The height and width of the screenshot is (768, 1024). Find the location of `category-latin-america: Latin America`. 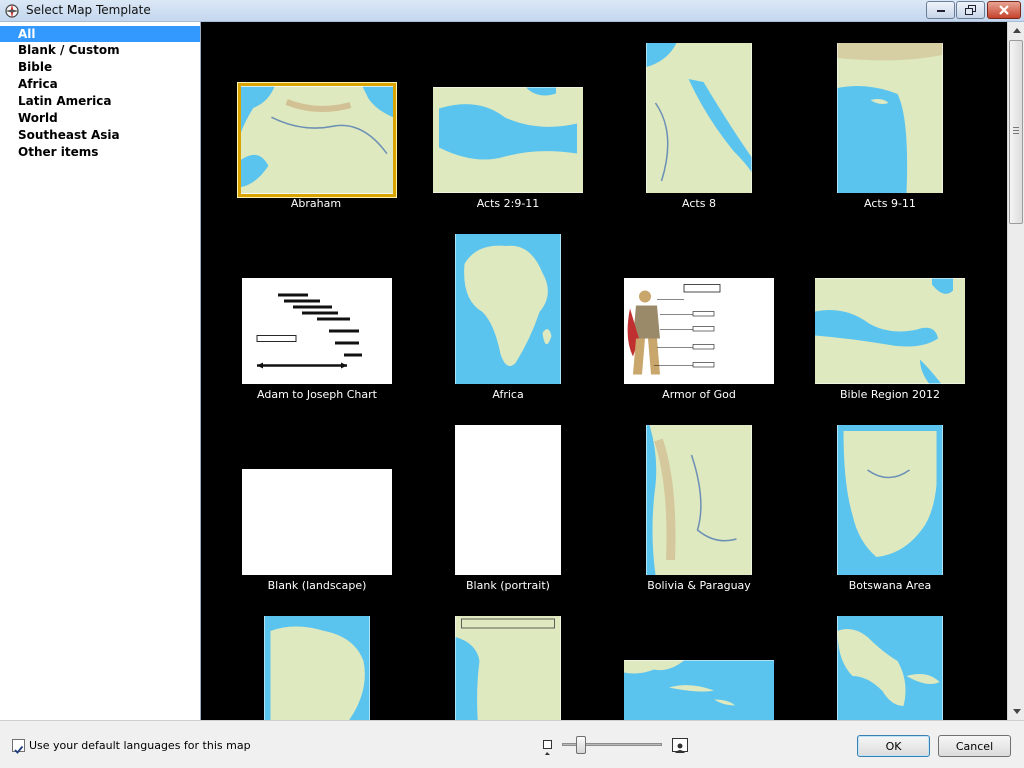

category-latin-america: Latin America is located at coordinates (100, 101).